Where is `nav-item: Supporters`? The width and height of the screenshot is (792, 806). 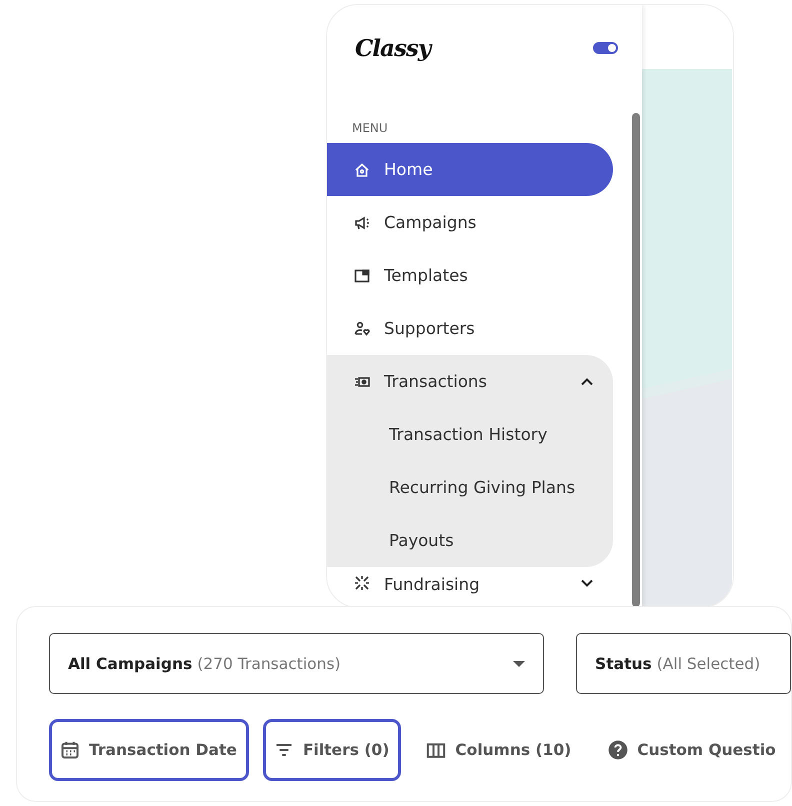 nav-item: Supporters is located at coordinates (470, 328).